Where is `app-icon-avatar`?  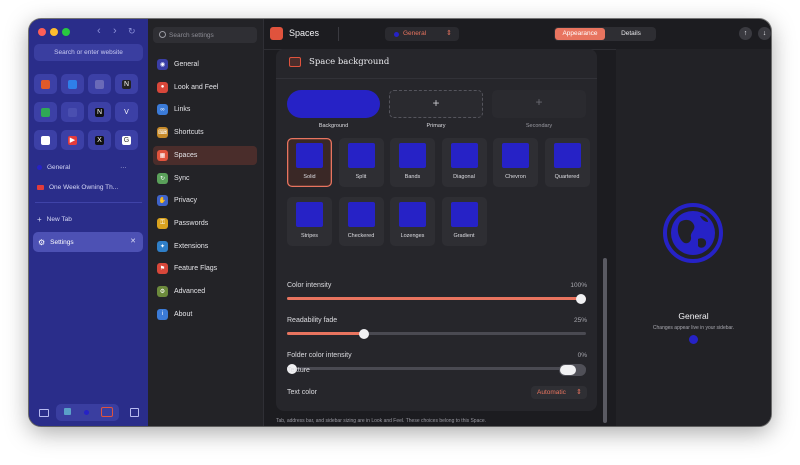 app-icon-avatar is located at coordinates (99, 84).